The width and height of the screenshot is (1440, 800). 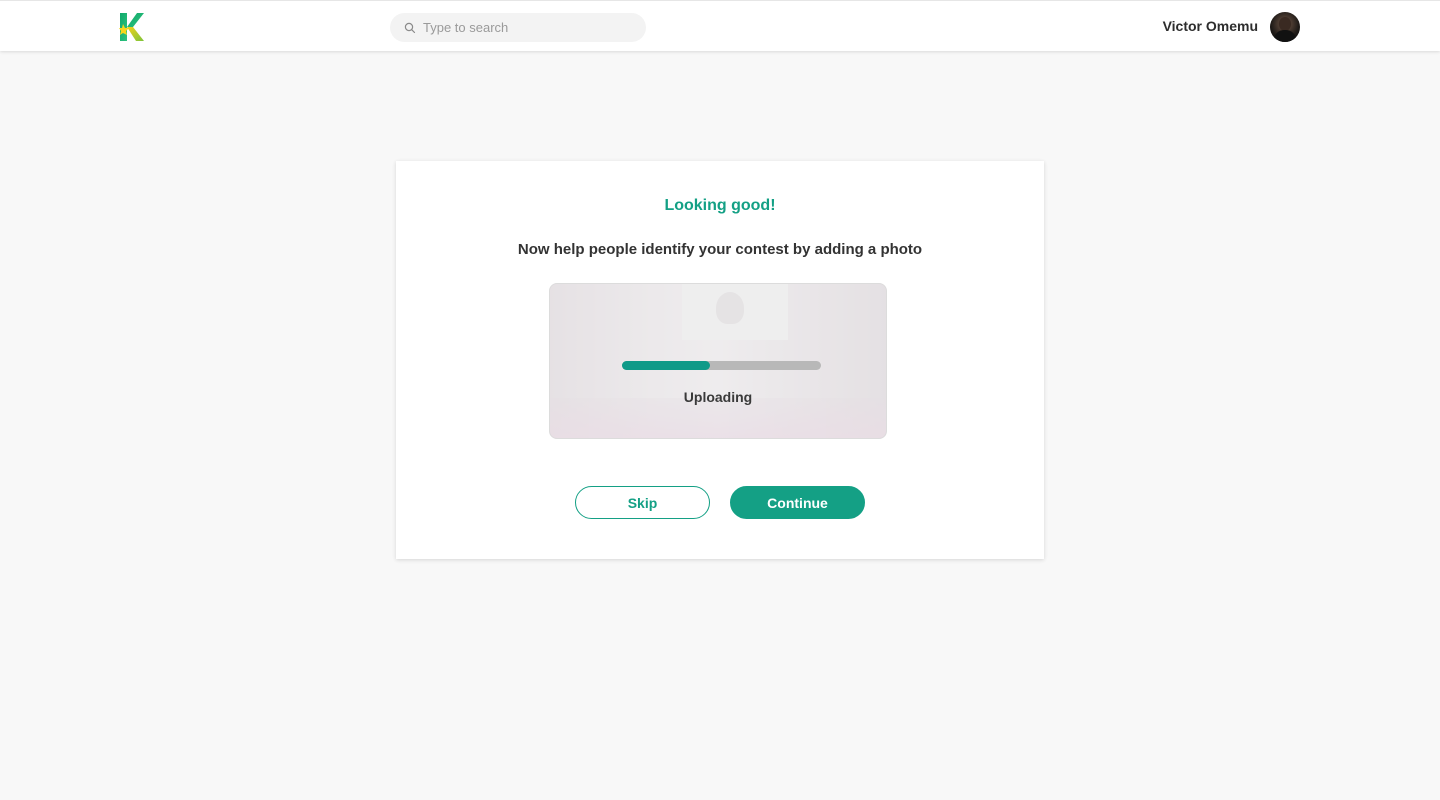 I want to click on search-icon, so click(x=410, y=27).